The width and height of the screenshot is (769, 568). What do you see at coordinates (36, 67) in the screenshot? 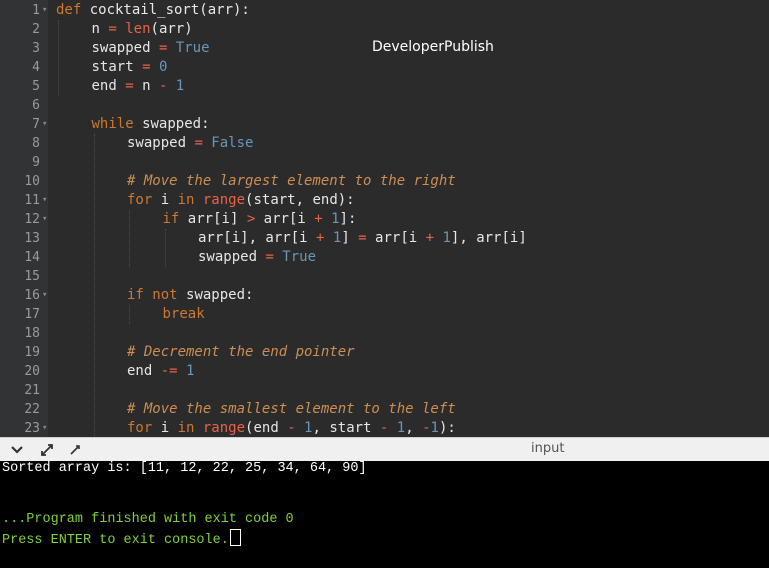
I see `line-number: 4` at bounding box center [36, 67].